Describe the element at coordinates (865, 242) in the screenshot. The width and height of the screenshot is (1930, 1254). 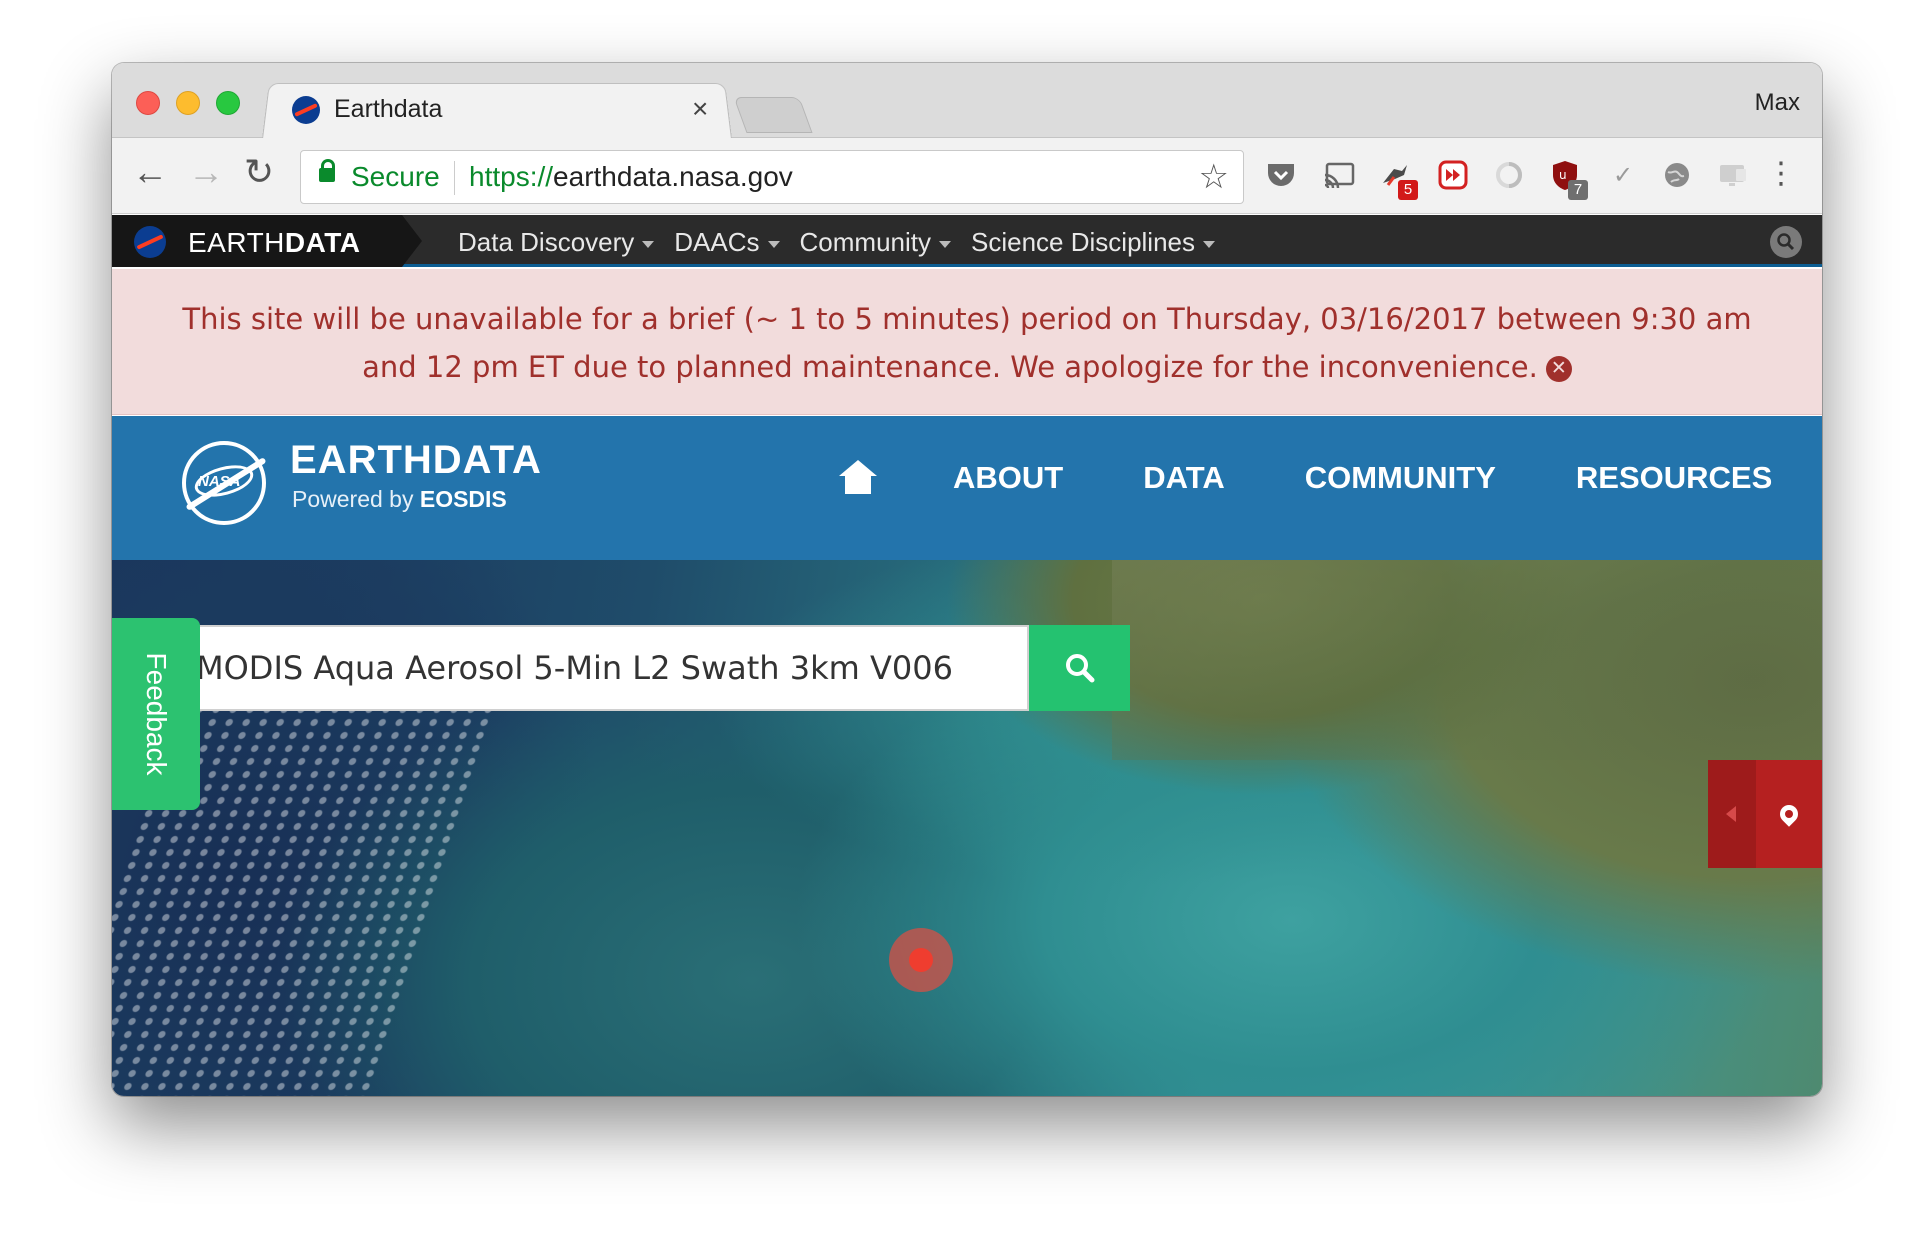
I see `menu-label: Community` at that location.